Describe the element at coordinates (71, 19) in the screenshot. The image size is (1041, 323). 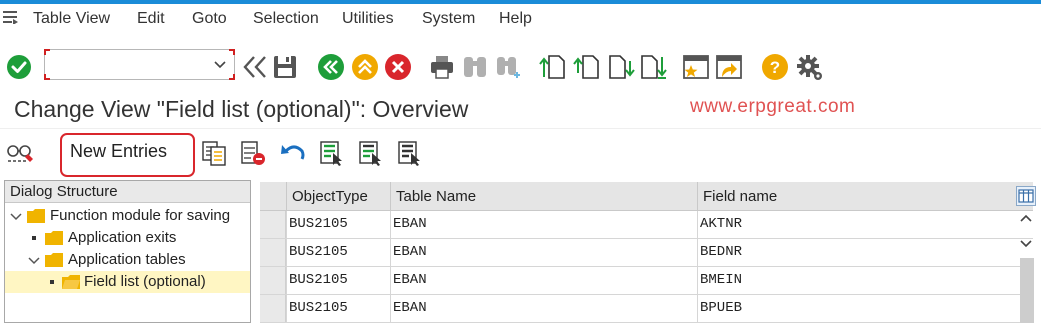
I see `menu-table-view: Table View` at that location.